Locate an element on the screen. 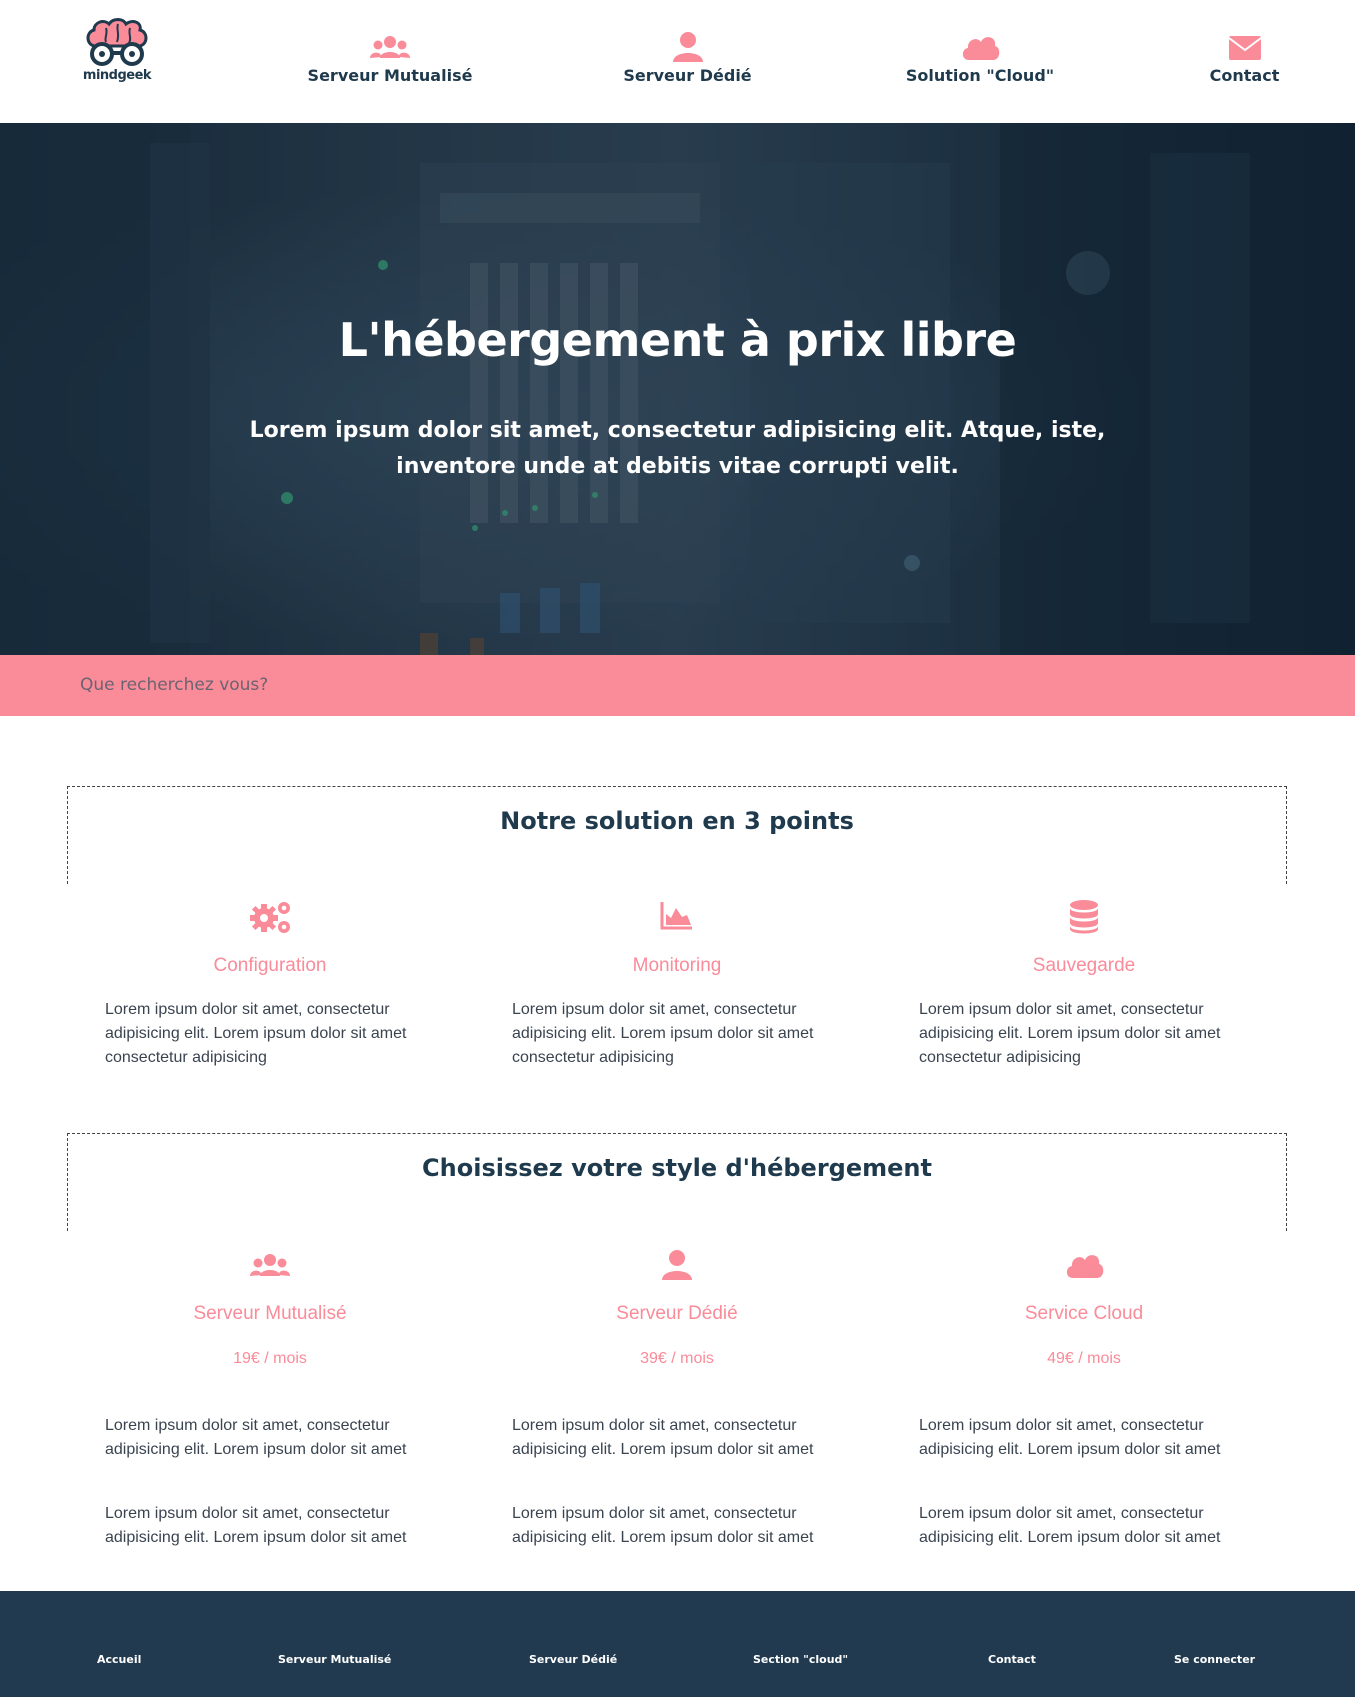 This screenshot has height=1697, width=1355. nav-solution-cloud: Solution "Cloud" is located at coordinates (980, 57).